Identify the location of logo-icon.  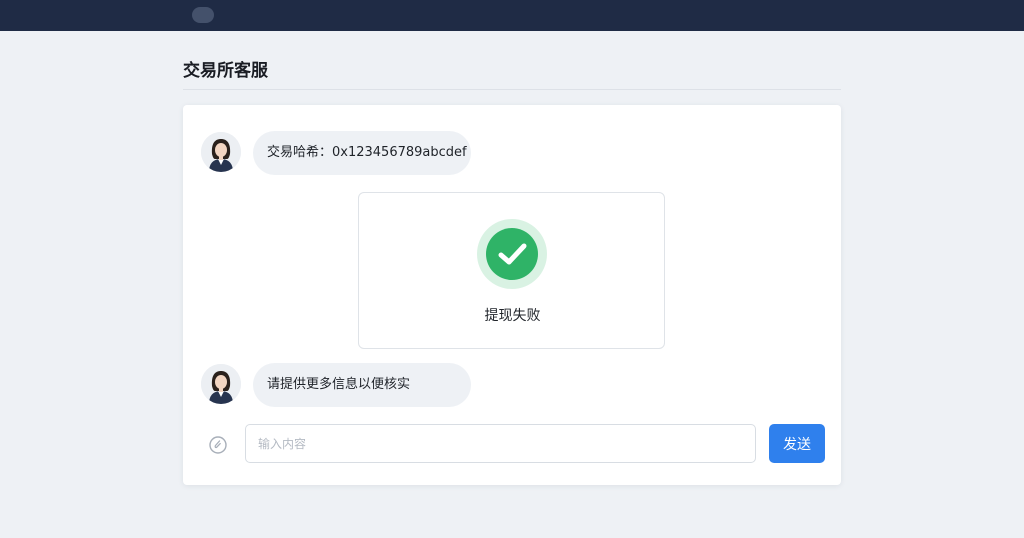
(203, 15).